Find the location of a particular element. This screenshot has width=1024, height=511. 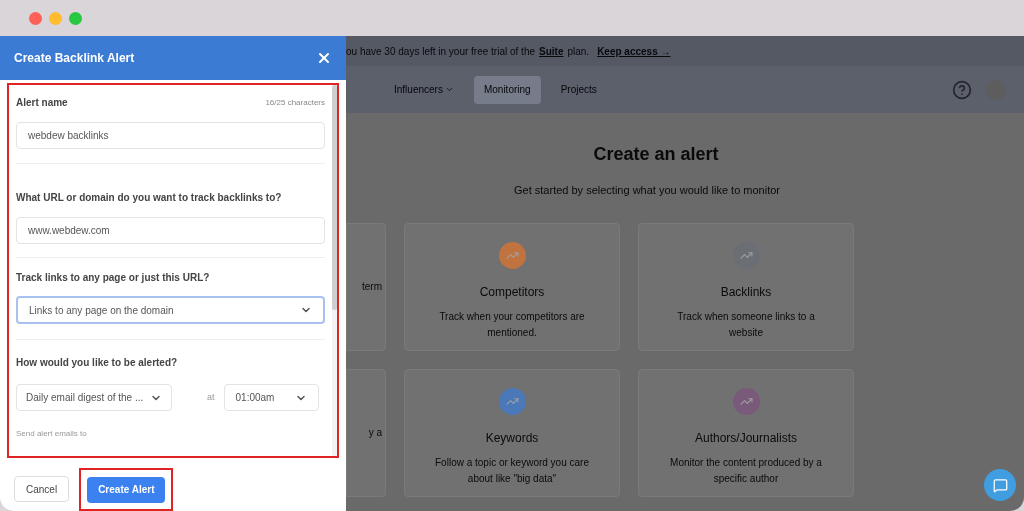

keep-access-link: Keep access → is located at coordinates (634, 51).